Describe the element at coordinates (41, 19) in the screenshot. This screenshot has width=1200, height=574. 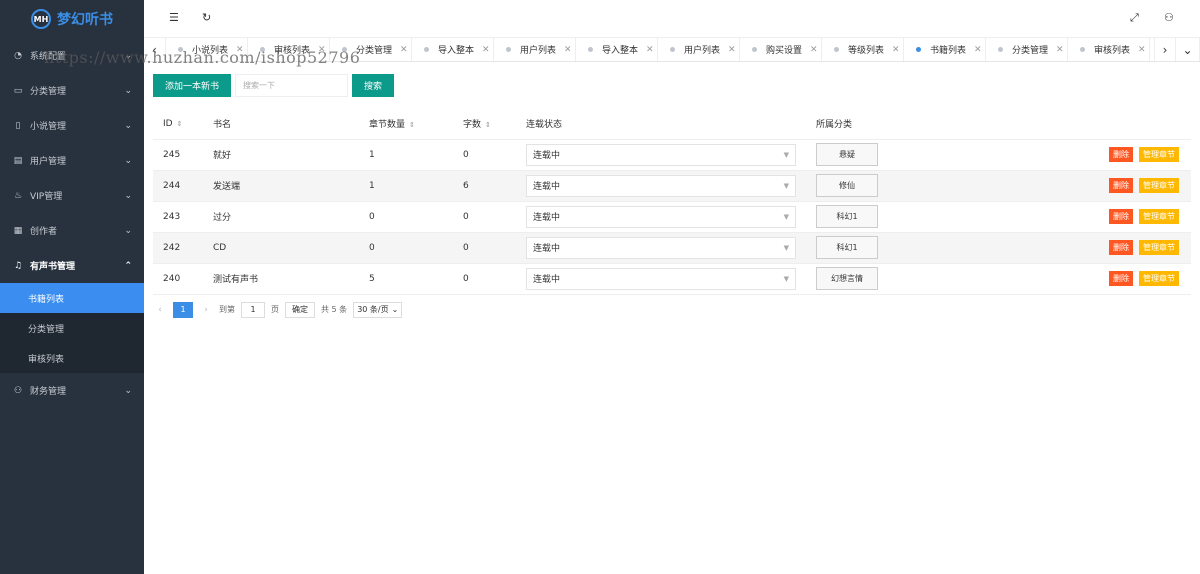
I see `logo-badge: MH` at that location.